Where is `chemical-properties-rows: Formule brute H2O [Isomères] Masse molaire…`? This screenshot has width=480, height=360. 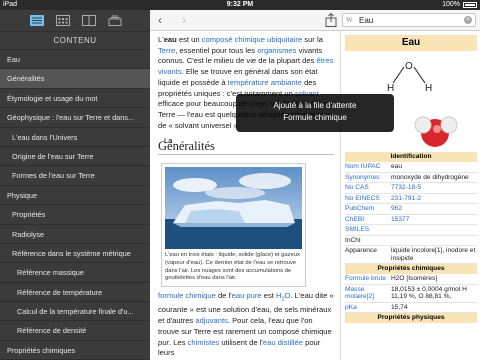
chemical-properties-rows: Formule brute H2O [Isomères] Masse molaire… is located at coordinates (410, 293).